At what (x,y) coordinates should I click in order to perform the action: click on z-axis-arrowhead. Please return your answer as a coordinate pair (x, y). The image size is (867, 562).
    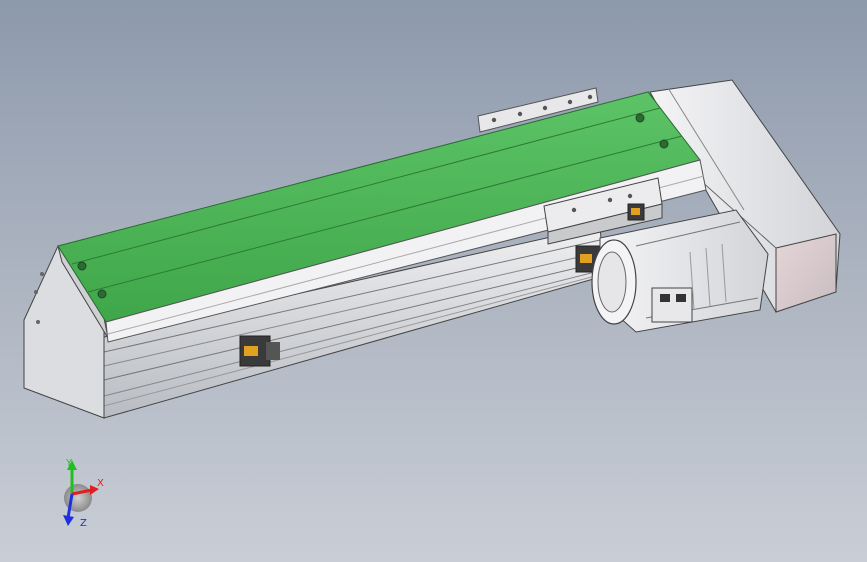
    Looking at the image, I should click on (68, 520).